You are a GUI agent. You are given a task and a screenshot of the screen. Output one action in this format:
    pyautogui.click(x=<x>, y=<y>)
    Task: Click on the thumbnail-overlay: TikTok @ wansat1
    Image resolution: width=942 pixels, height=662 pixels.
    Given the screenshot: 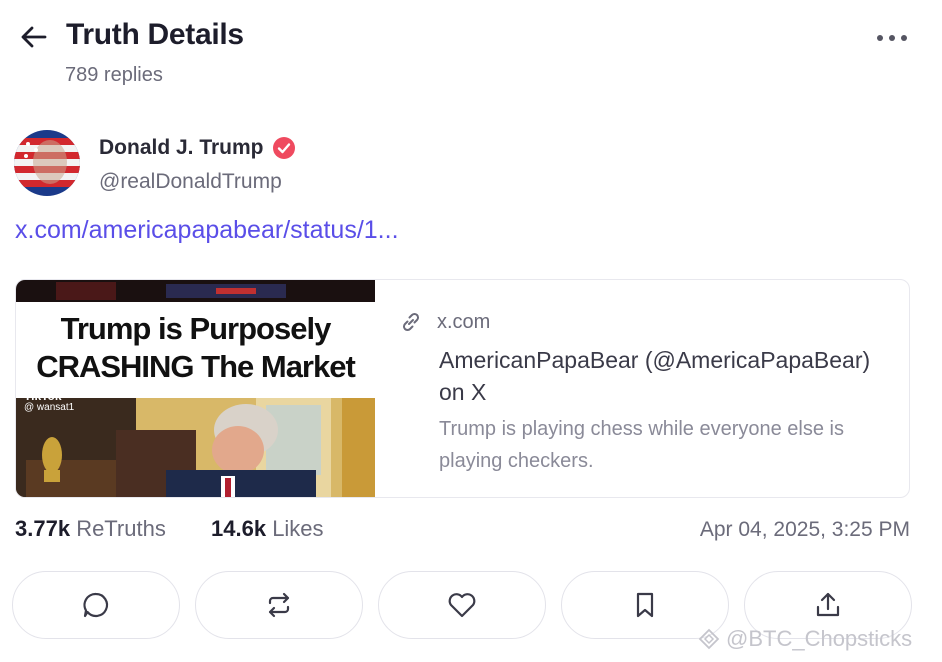 What is the action you would take?
    pyautogui.click(x=49, y=402)
    